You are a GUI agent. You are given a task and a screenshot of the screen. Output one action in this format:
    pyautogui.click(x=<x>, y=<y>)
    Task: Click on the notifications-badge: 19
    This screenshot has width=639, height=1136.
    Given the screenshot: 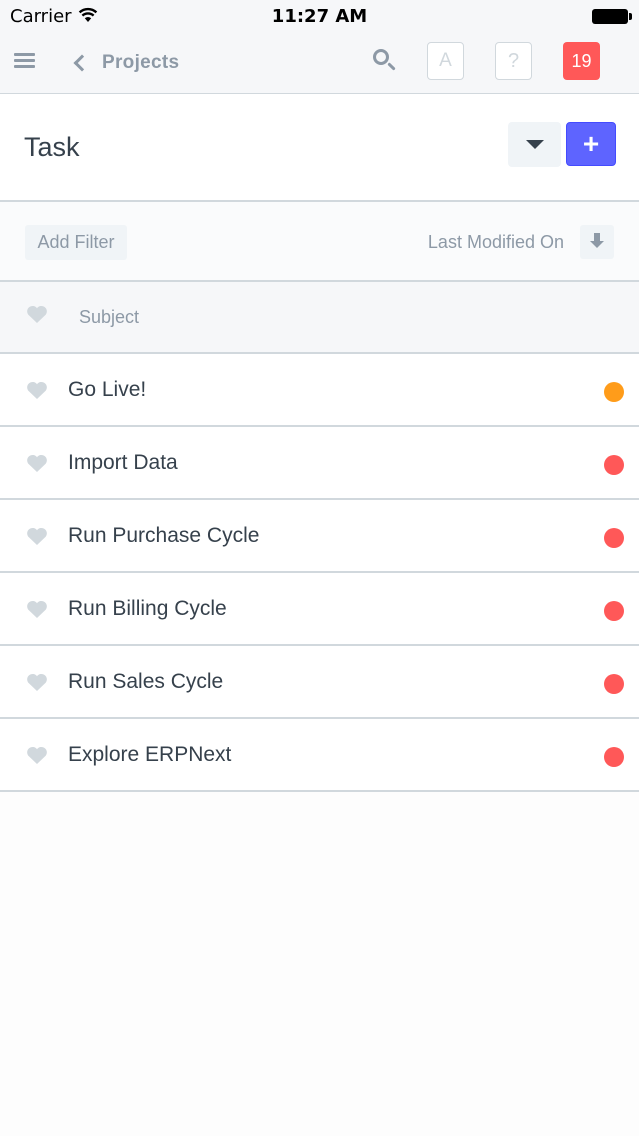 What is the action you would take?
    pyautogui.click(x=581, y=61)
    